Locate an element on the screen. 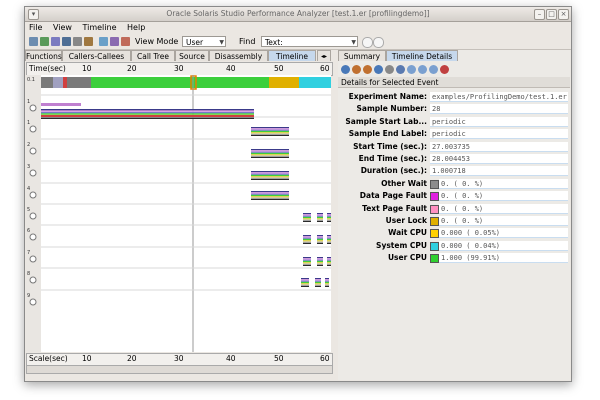 The image size is (600, 400). step-down-icon is located at coordinates (367, 69).